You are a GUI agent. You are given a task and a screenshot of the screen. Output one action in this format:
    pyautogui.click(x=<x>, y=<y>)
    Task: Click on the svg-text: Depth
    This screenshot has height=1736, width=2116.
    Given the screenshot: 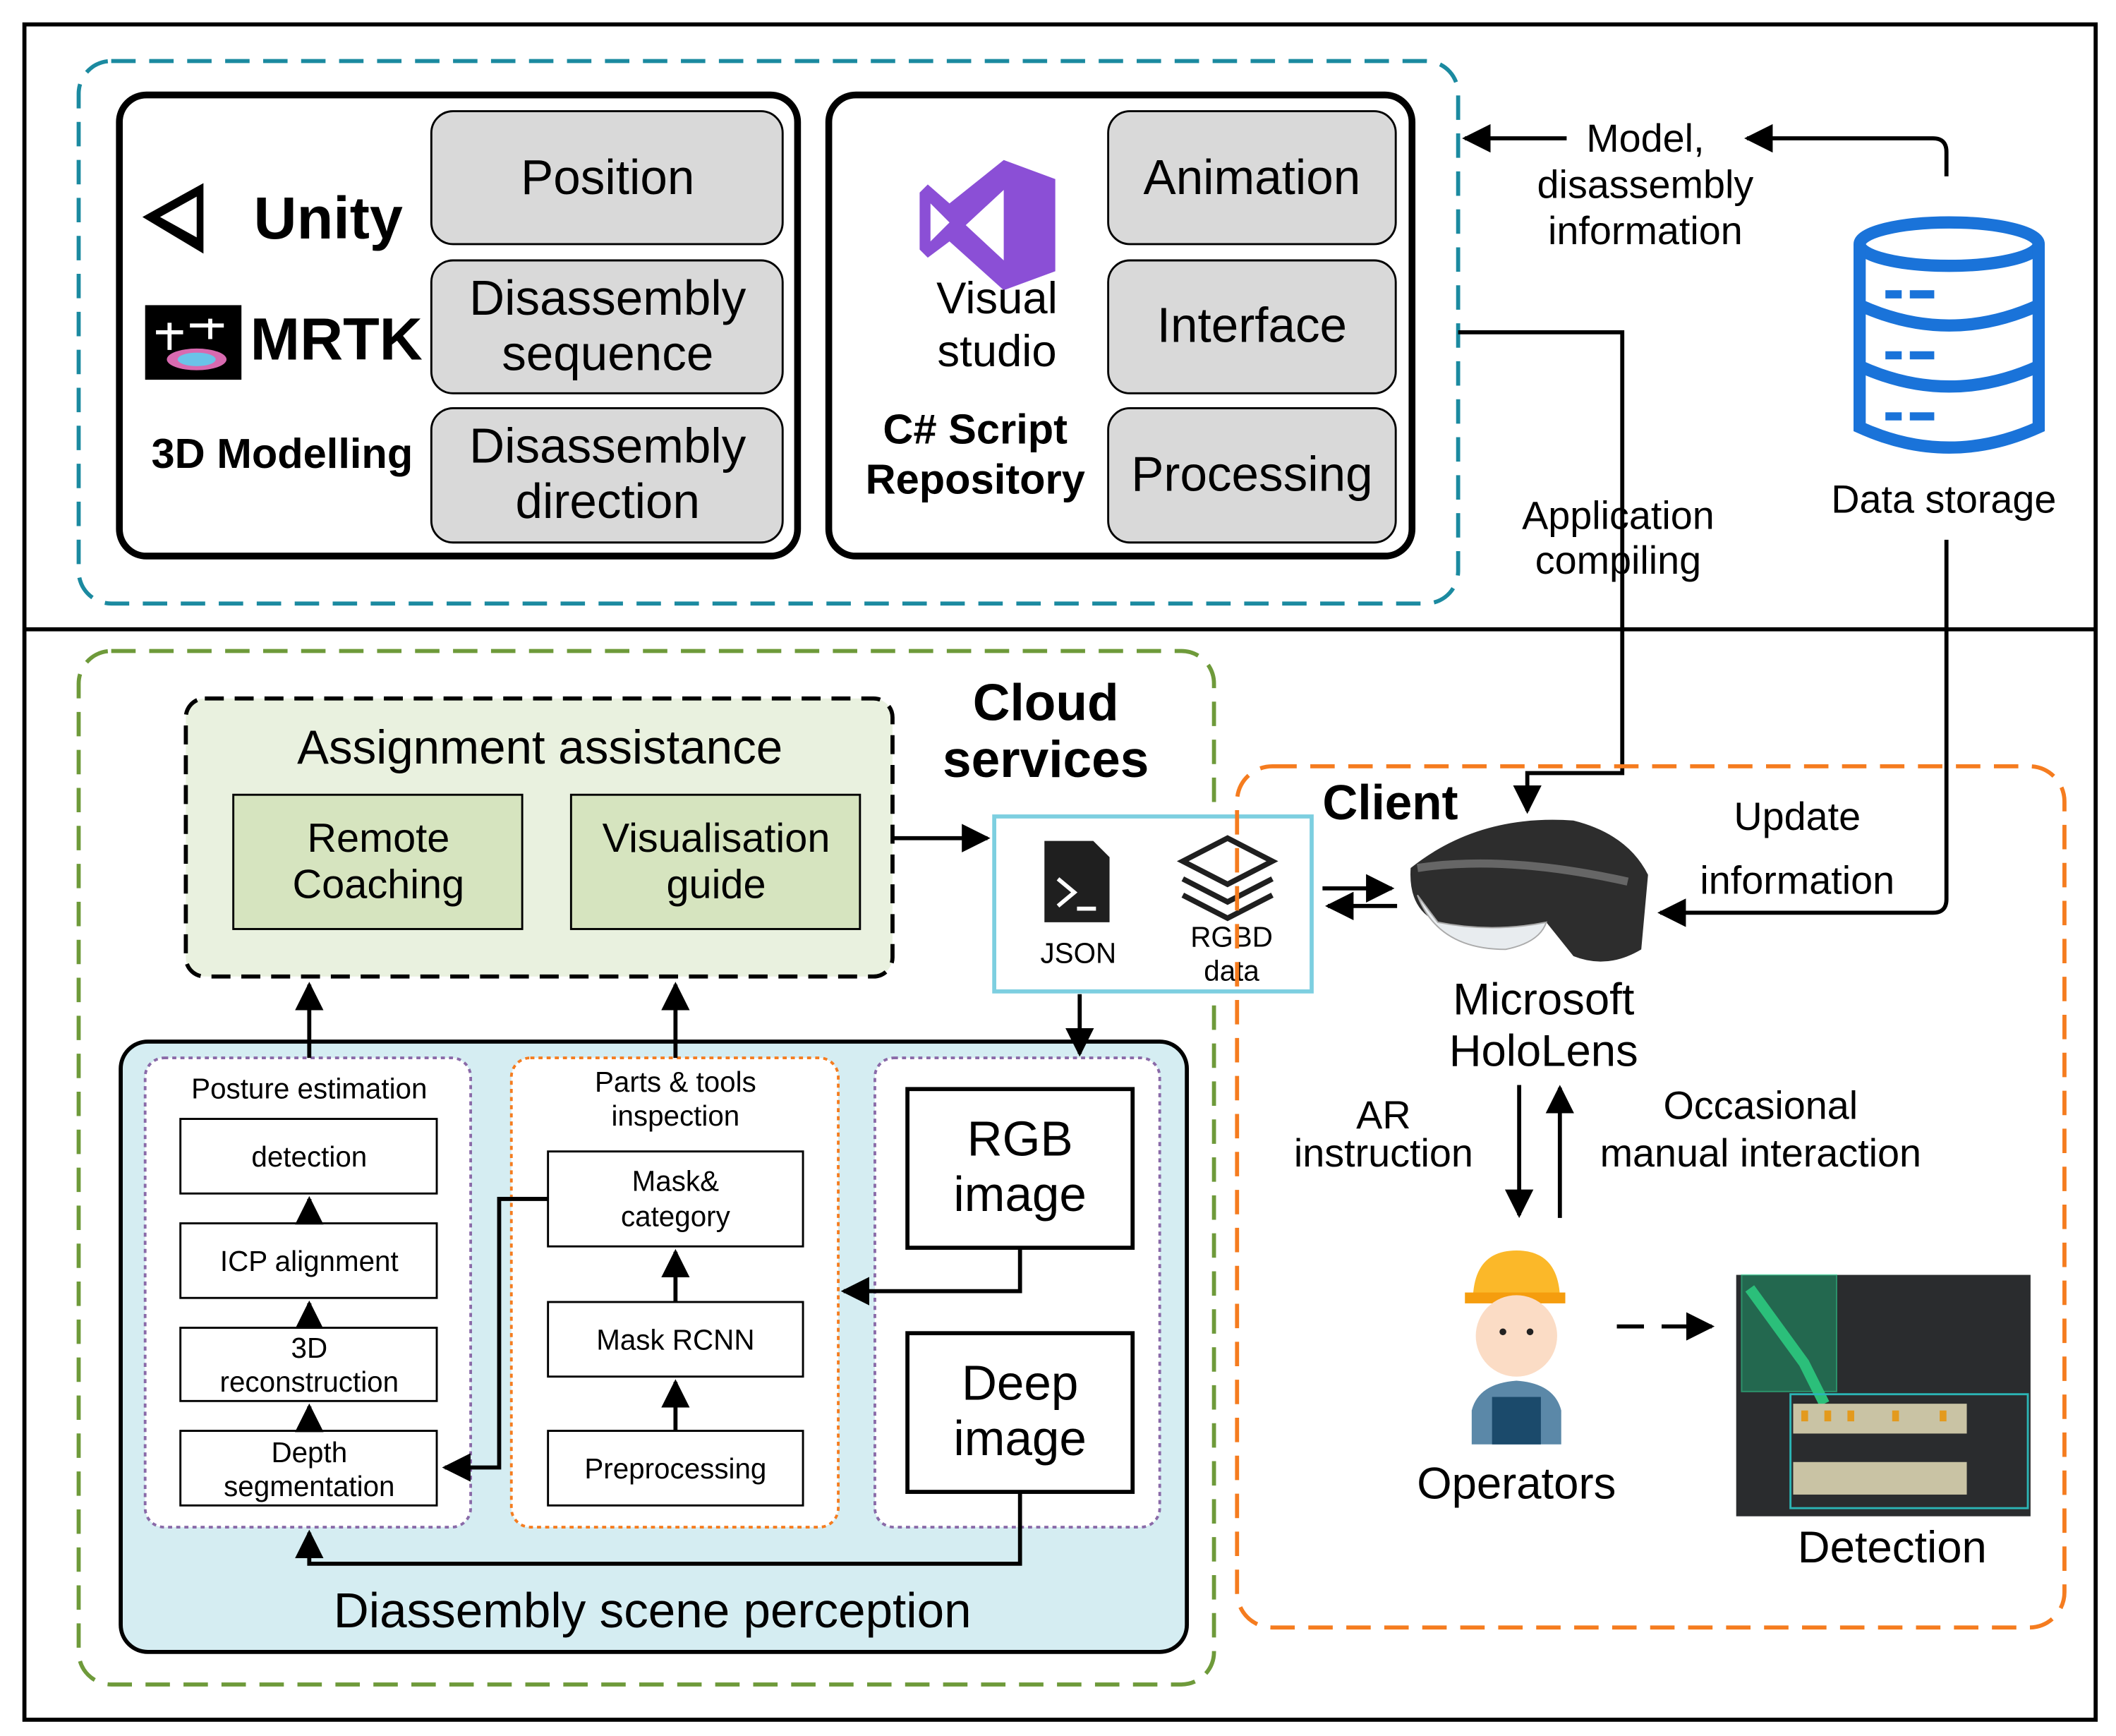 What is the action you would take?
    pyautogui.click(x=309, y=1452)
    